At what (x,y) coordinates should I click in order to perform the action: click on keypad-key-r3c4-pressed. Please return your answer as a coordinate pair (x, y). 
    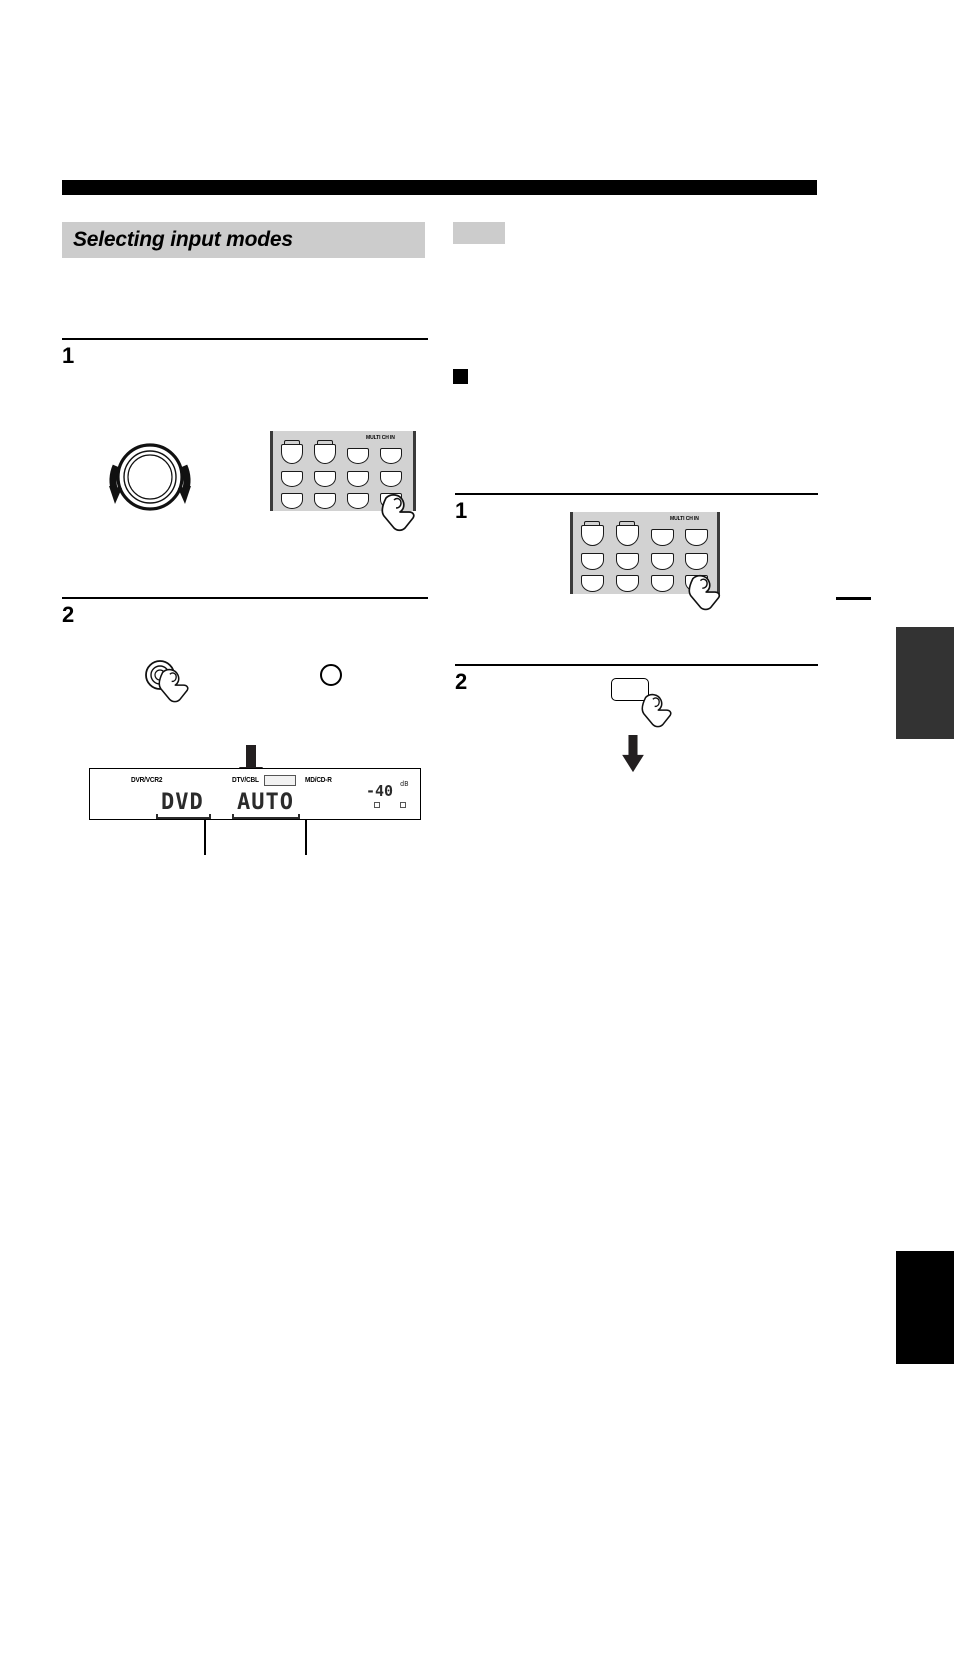
    Looking at the image, I should click on (391, 501).